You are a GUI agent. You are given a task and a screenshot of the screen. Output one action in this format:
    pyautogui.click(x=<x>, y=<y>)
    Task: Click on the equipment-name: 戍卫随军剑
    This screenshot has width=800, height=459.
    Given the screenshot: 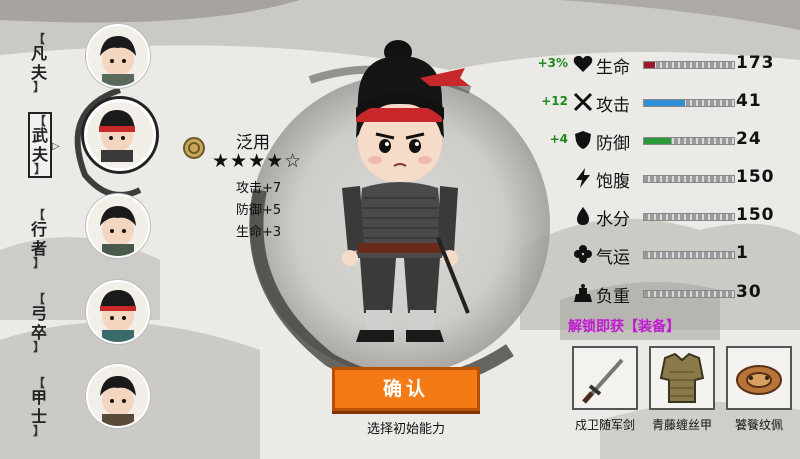 What is the action you would take?
    pyautogui.click(x=604, y=425)
    